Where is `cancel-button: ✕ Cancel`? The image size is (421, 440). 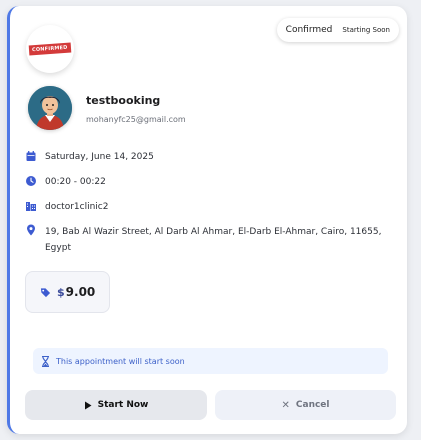
cancel-button: ✕ Cancel is located at coordinates (305, 405).